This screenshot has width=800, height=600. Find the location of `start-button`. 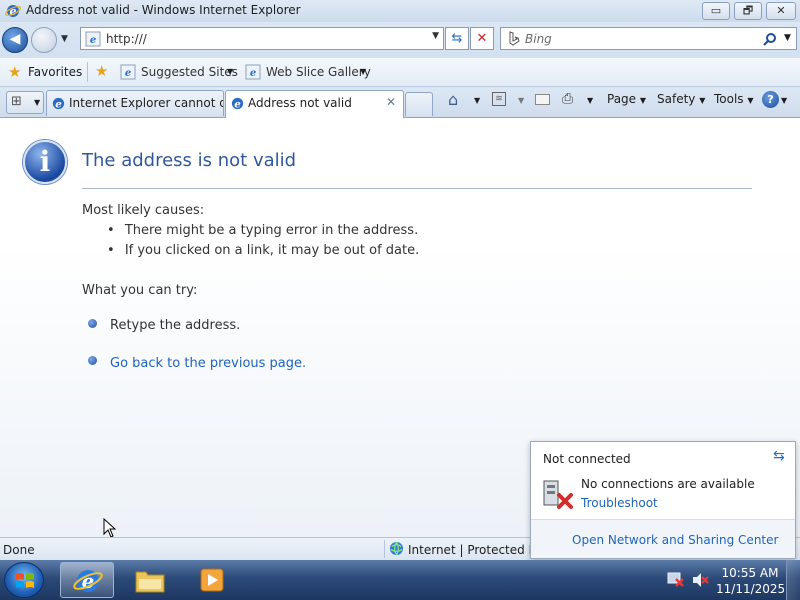

start-button is located at coordinates (24, 580).